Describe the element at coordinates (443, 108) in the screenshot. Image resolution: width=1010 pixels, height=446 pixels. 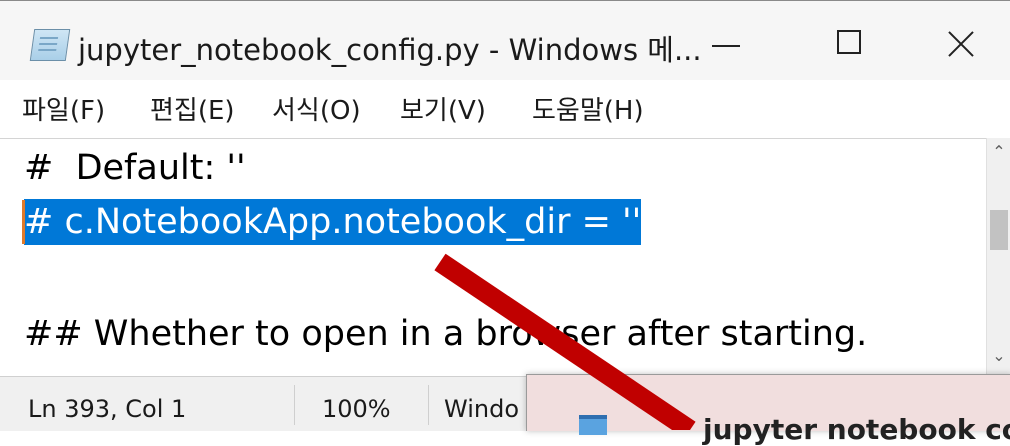
I see `menu-view: 보기(V)` at that location.